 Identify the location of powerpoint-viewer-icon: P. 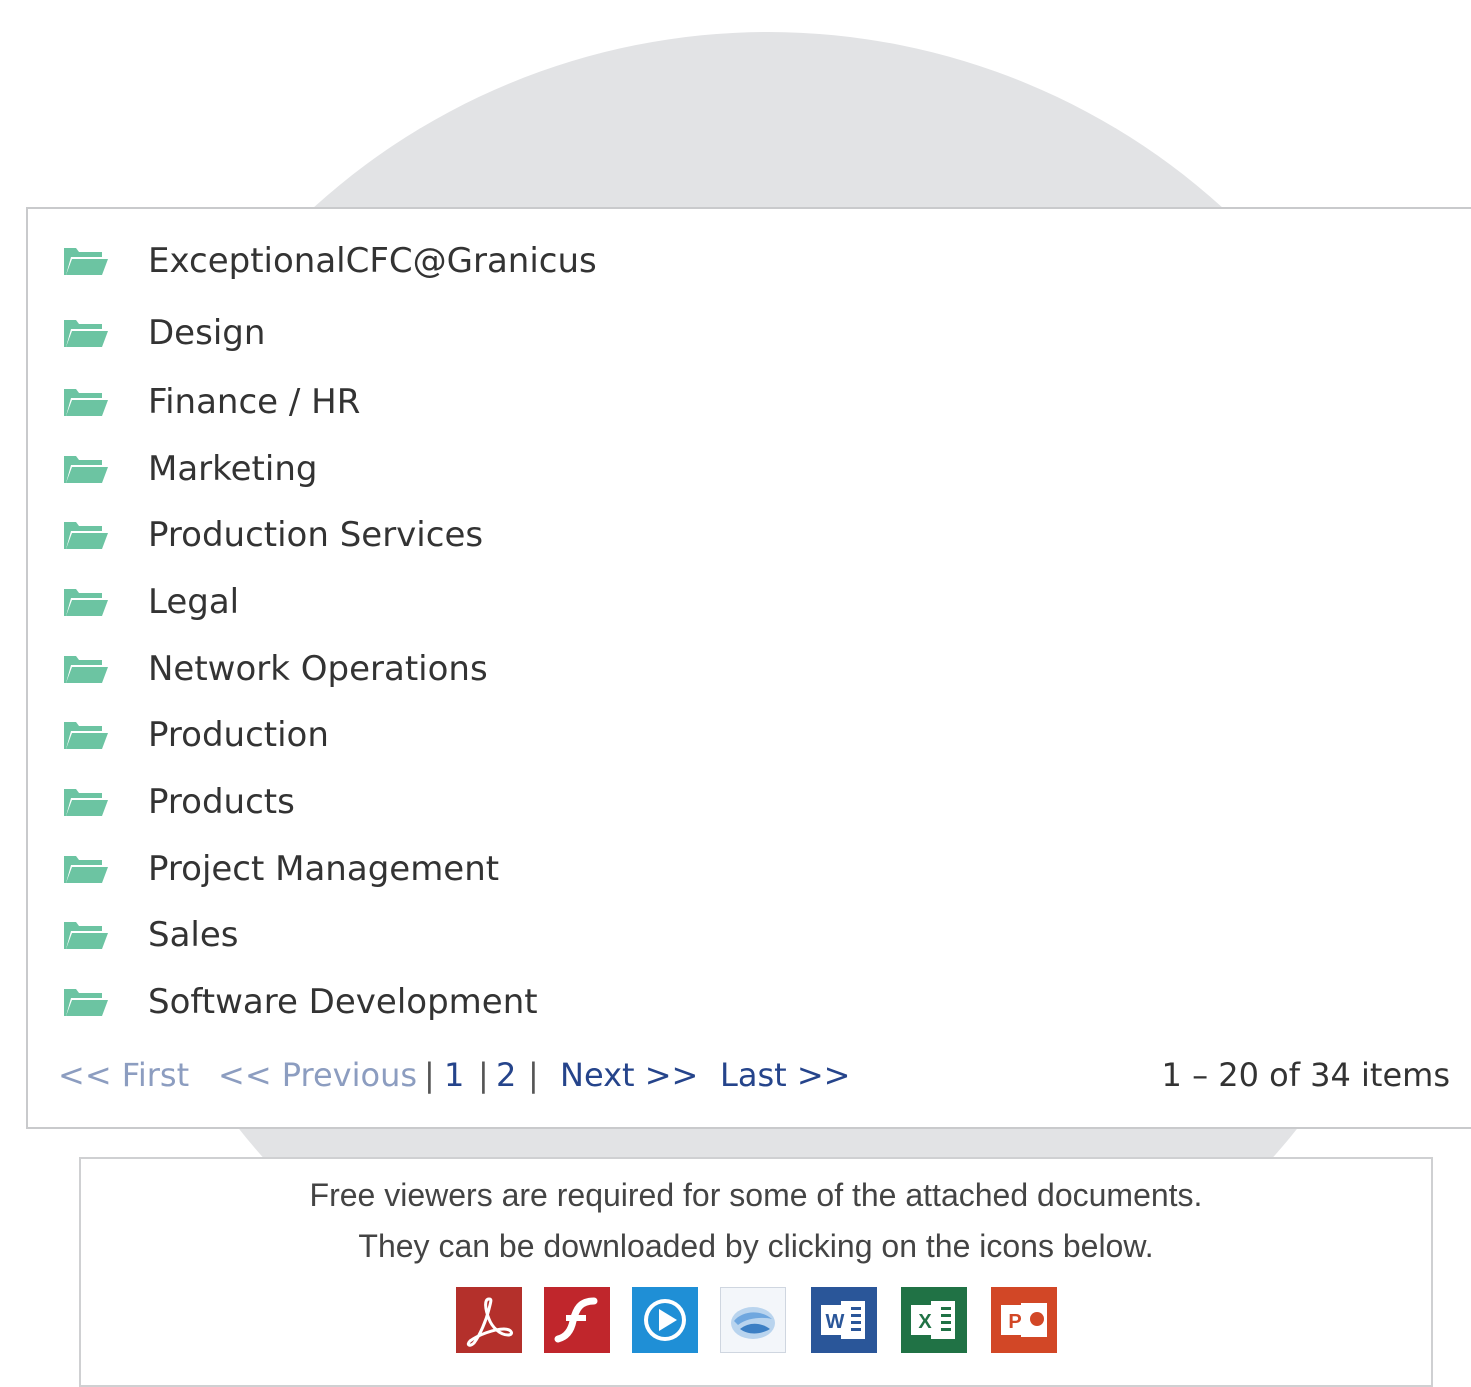
(1024, 1320).